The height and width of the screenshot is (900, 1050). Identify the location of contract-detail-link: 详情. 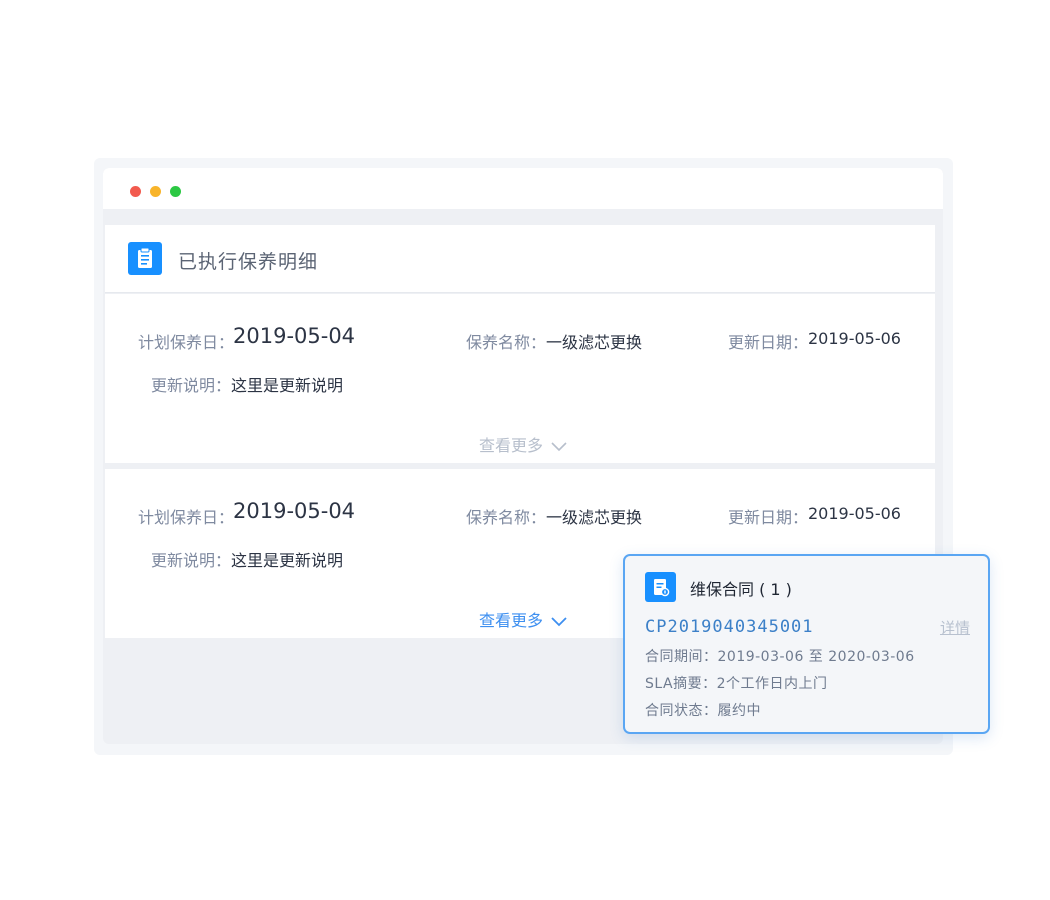
(955, 627).